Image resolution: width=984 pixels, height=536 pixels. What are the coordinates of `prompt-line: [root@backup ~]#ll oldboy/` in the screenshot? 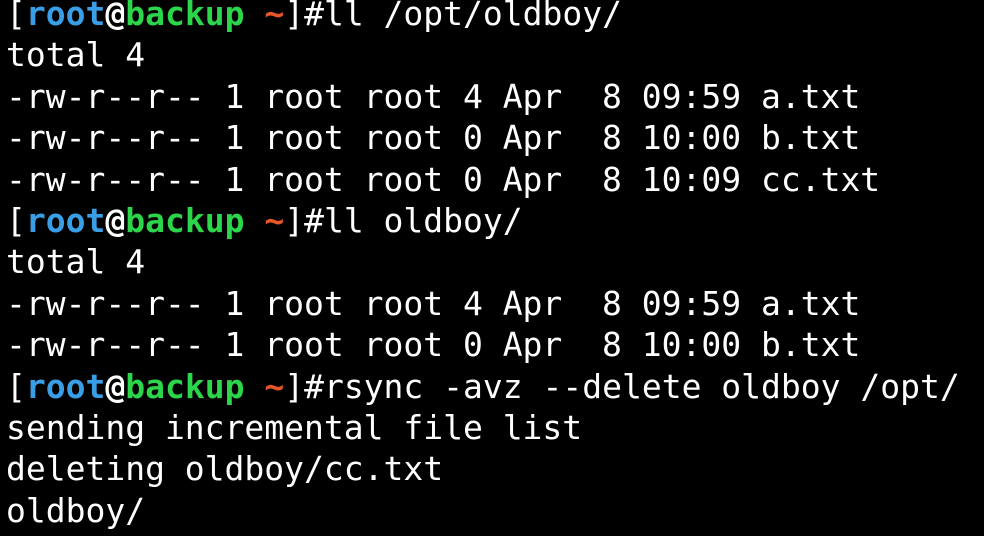 It's located at (483, 220).